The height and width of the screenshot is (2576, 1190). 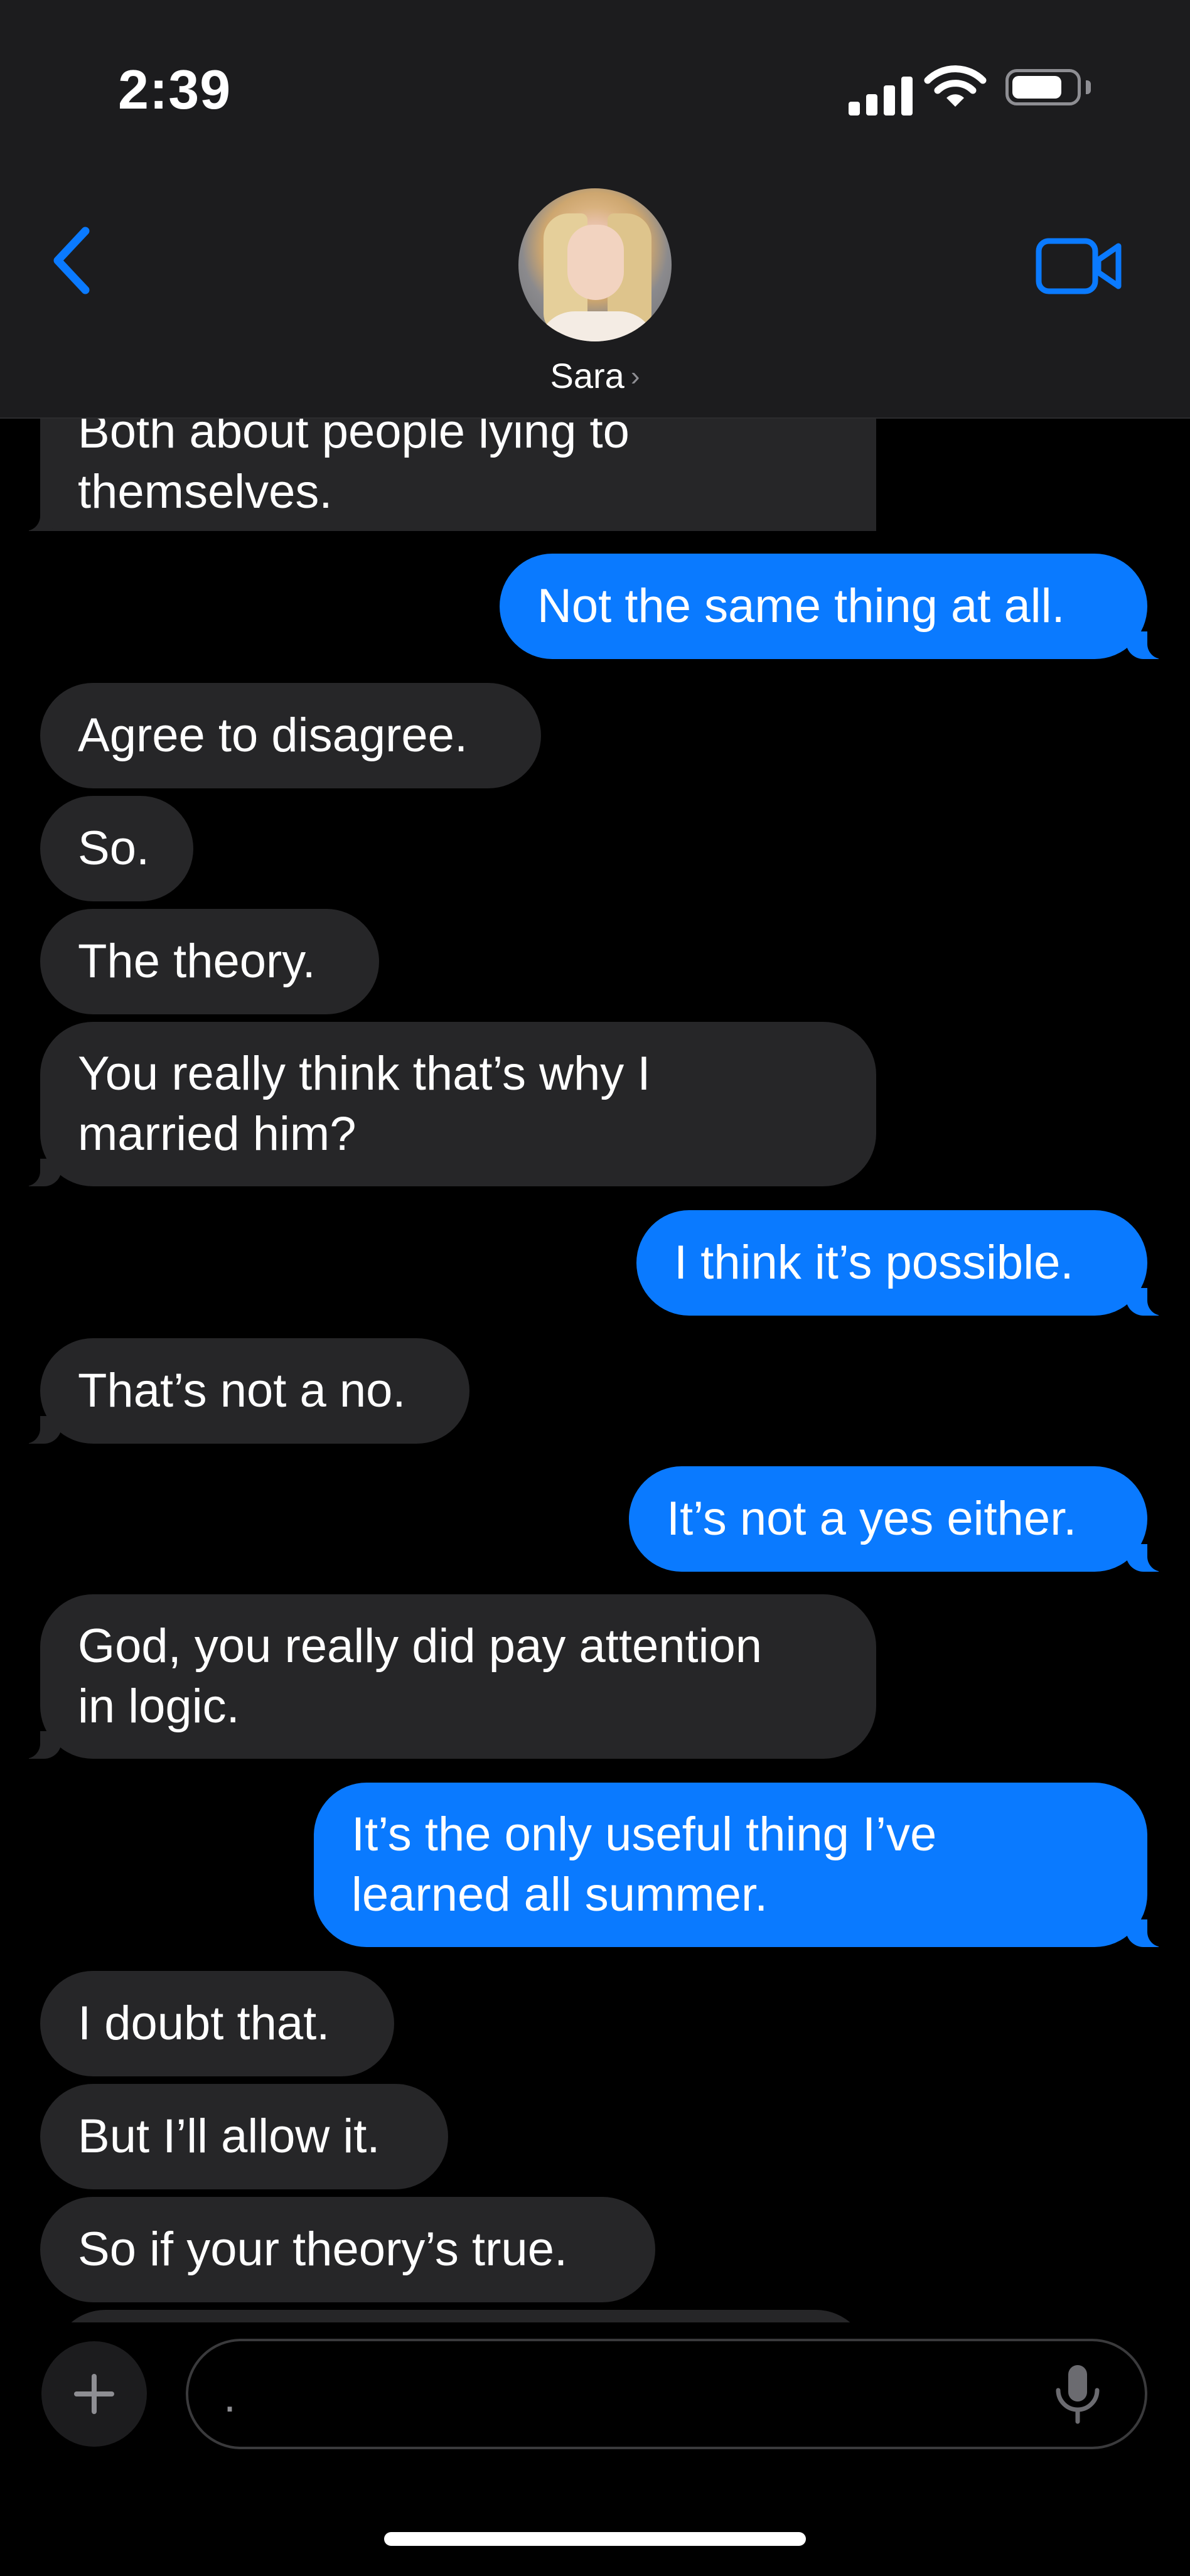 I want to click on status-icons, so click(x=971, y=90).